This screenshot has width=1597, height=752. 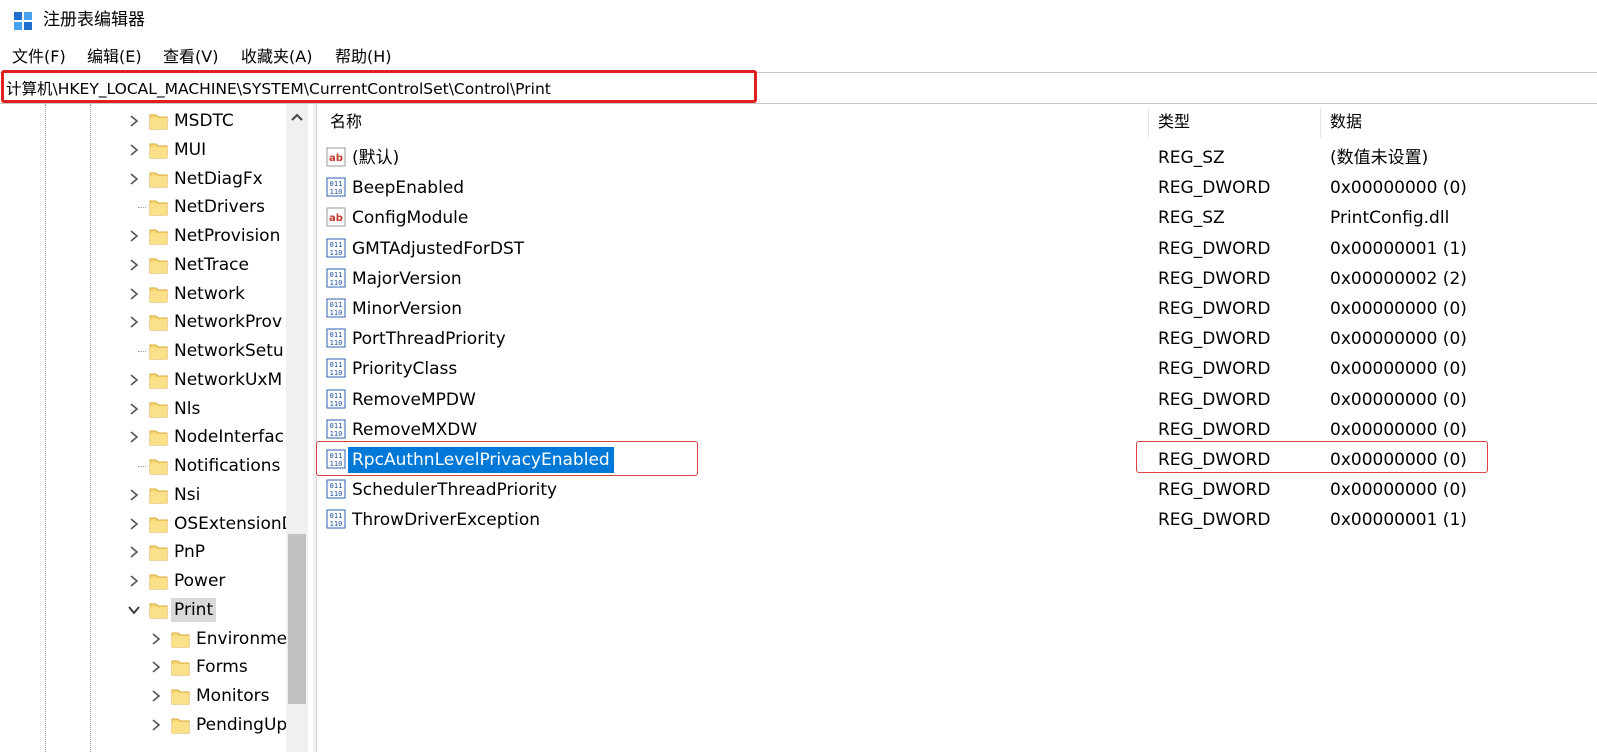 I want to click on tree-item-nsi: Nsi, so click(x=145, y=495).